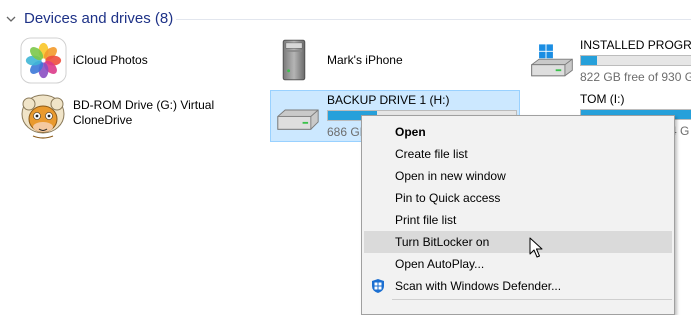  Describe the element at coordinates (450, 176) in the screenshot. I see `menu-item-label: Open in new window` at that location.